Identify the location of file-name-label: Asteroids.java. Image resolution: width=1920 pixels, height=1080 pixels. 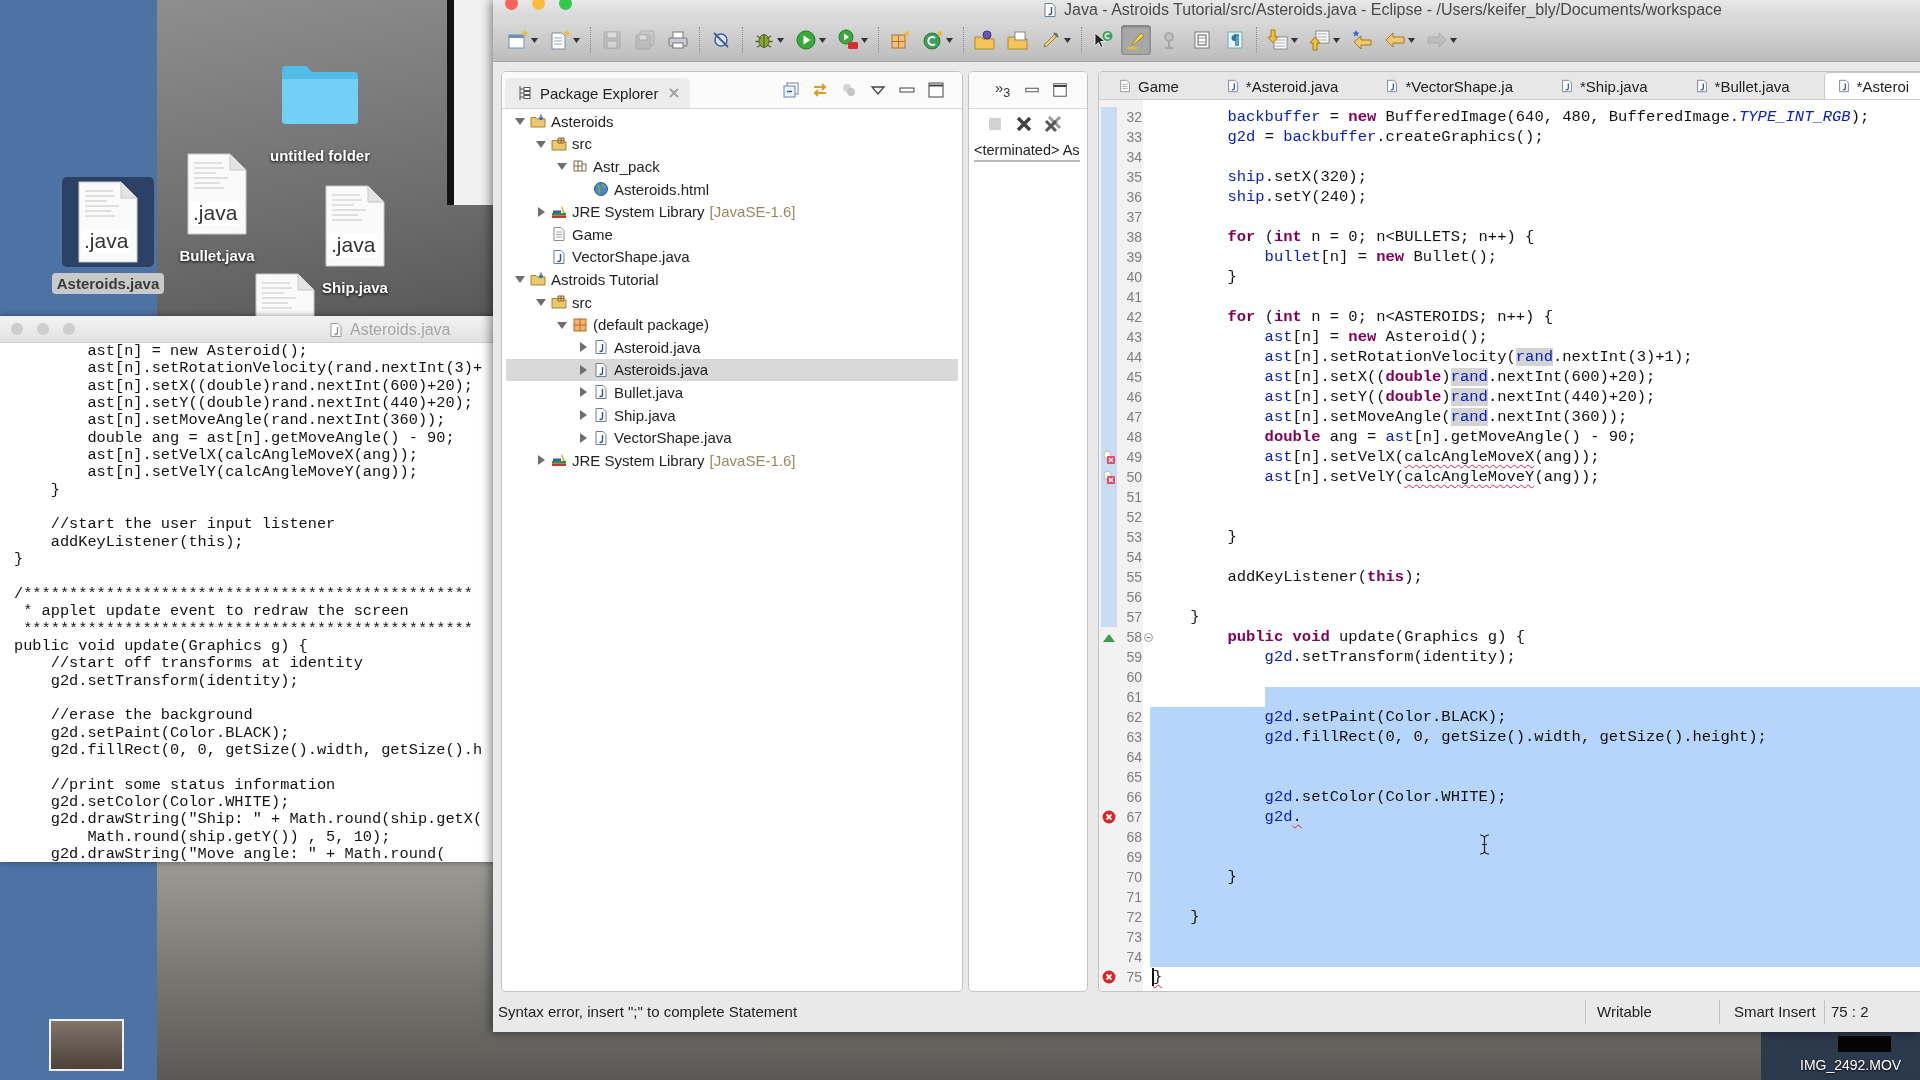
(108, 283).